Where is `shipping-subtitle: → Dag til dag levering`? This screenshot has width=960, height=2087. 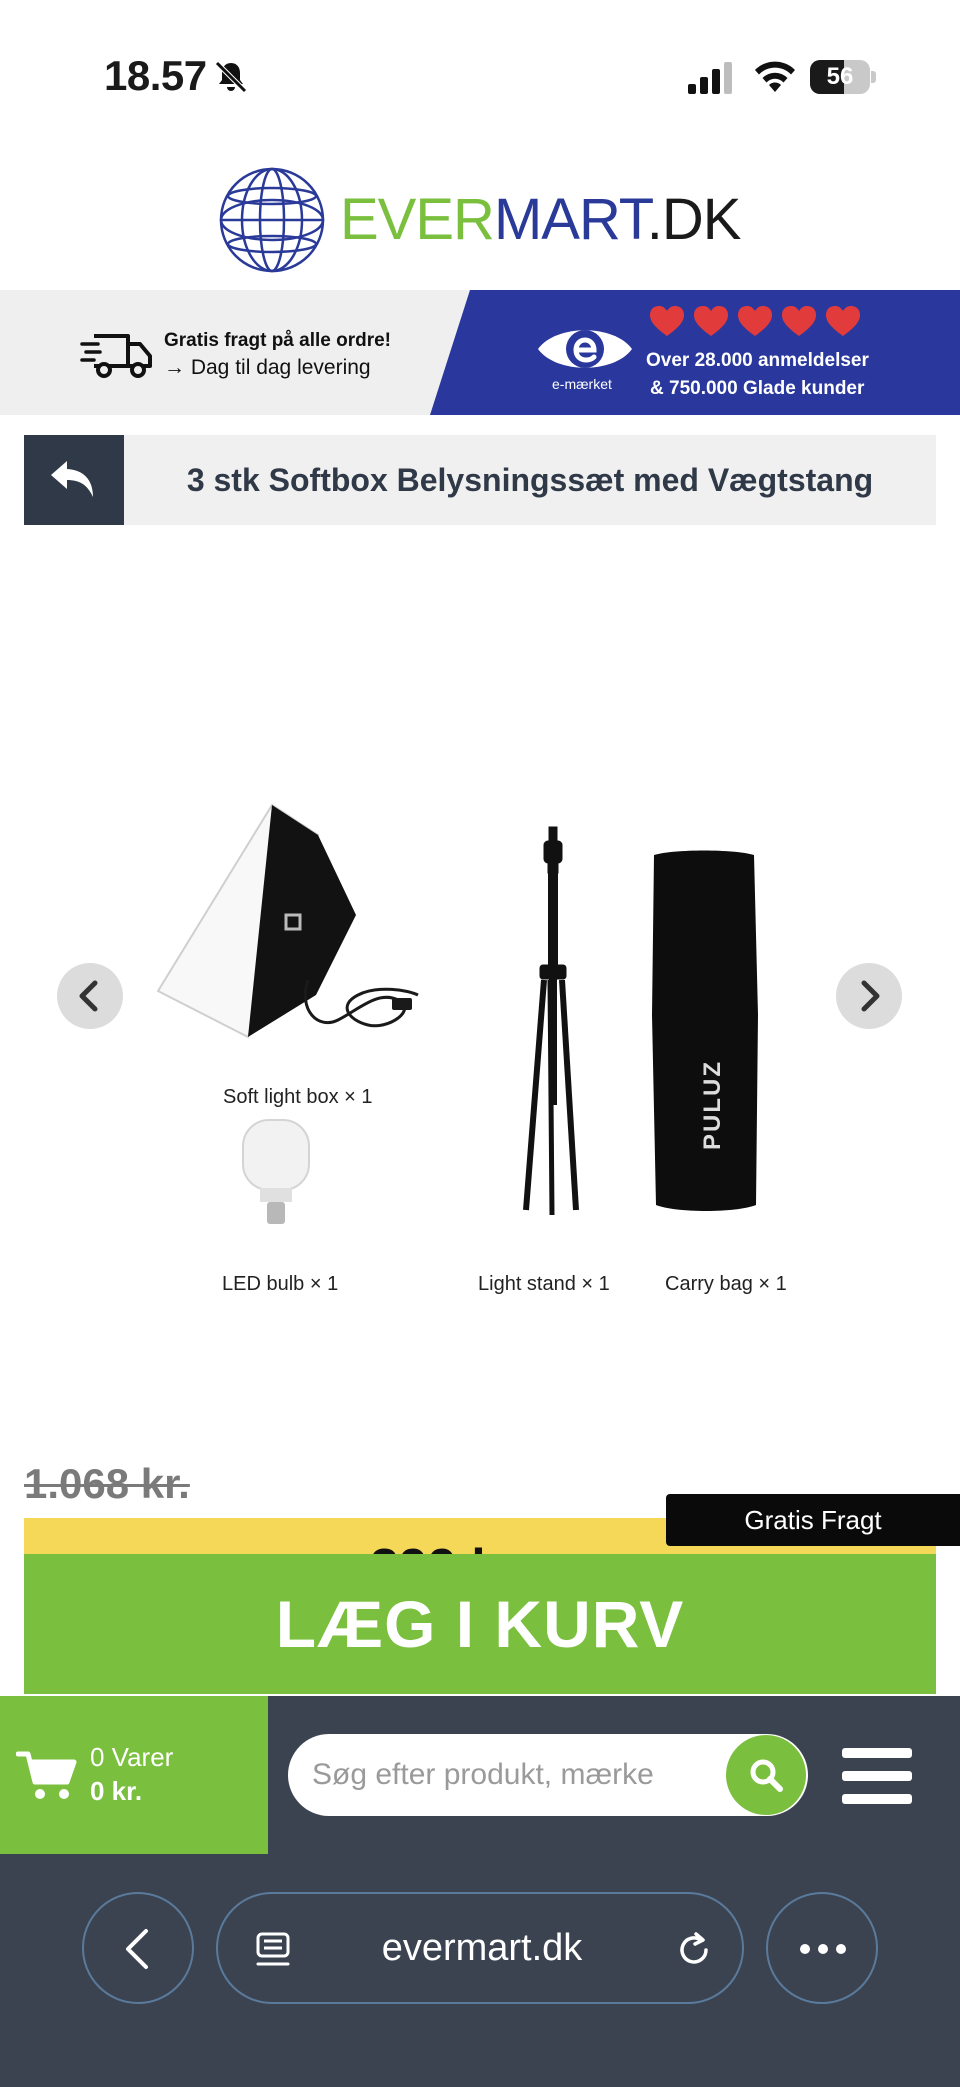 shipping-subtitle: → Dag til dag levering is located at coordinates (267, 367).